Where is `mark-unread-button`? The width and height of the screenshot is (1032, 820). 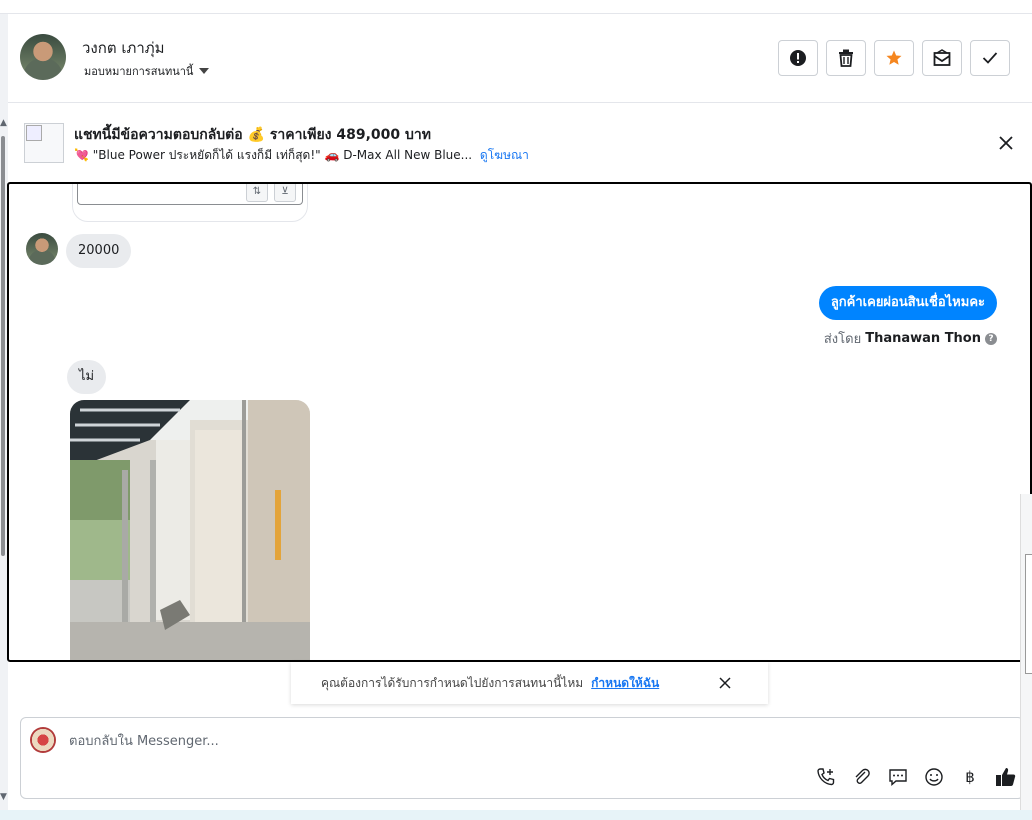
mark-unread-button is located at coordinates (942, 58).